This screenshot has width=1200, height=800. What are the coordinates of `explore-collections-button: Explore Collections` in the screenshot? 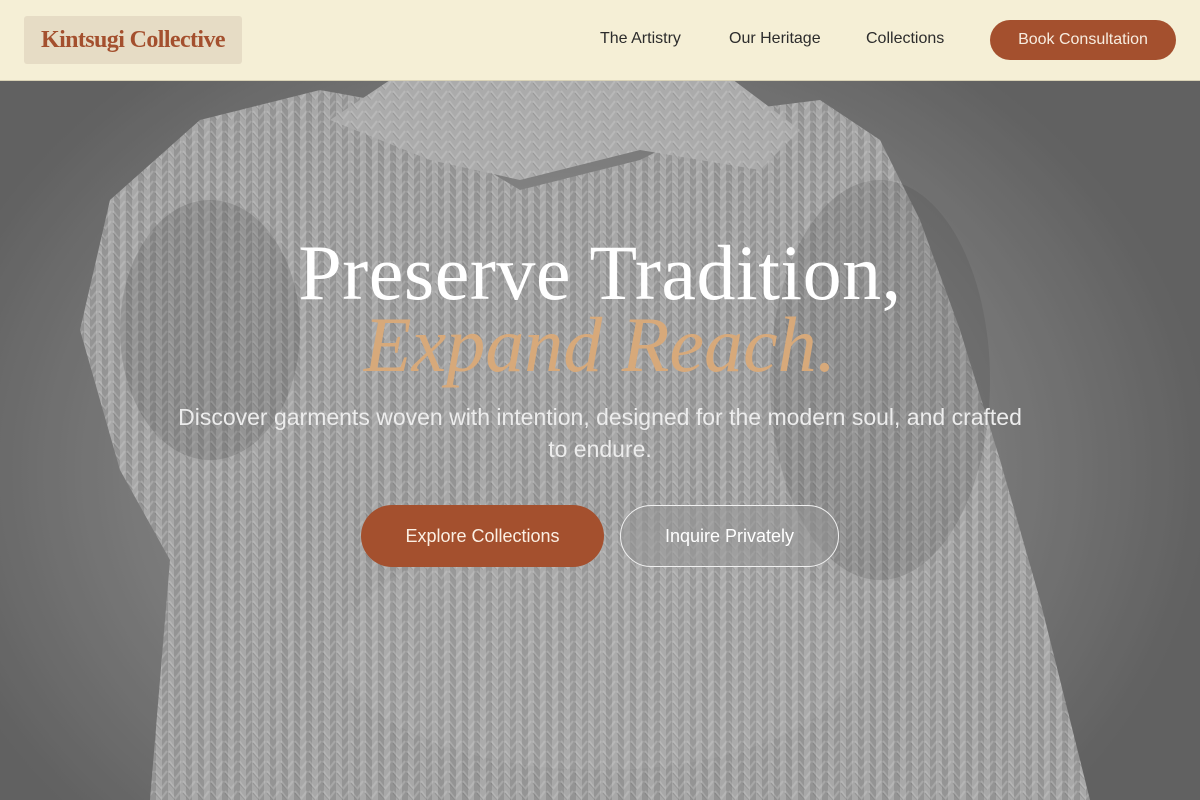 It's located at (482, 536).